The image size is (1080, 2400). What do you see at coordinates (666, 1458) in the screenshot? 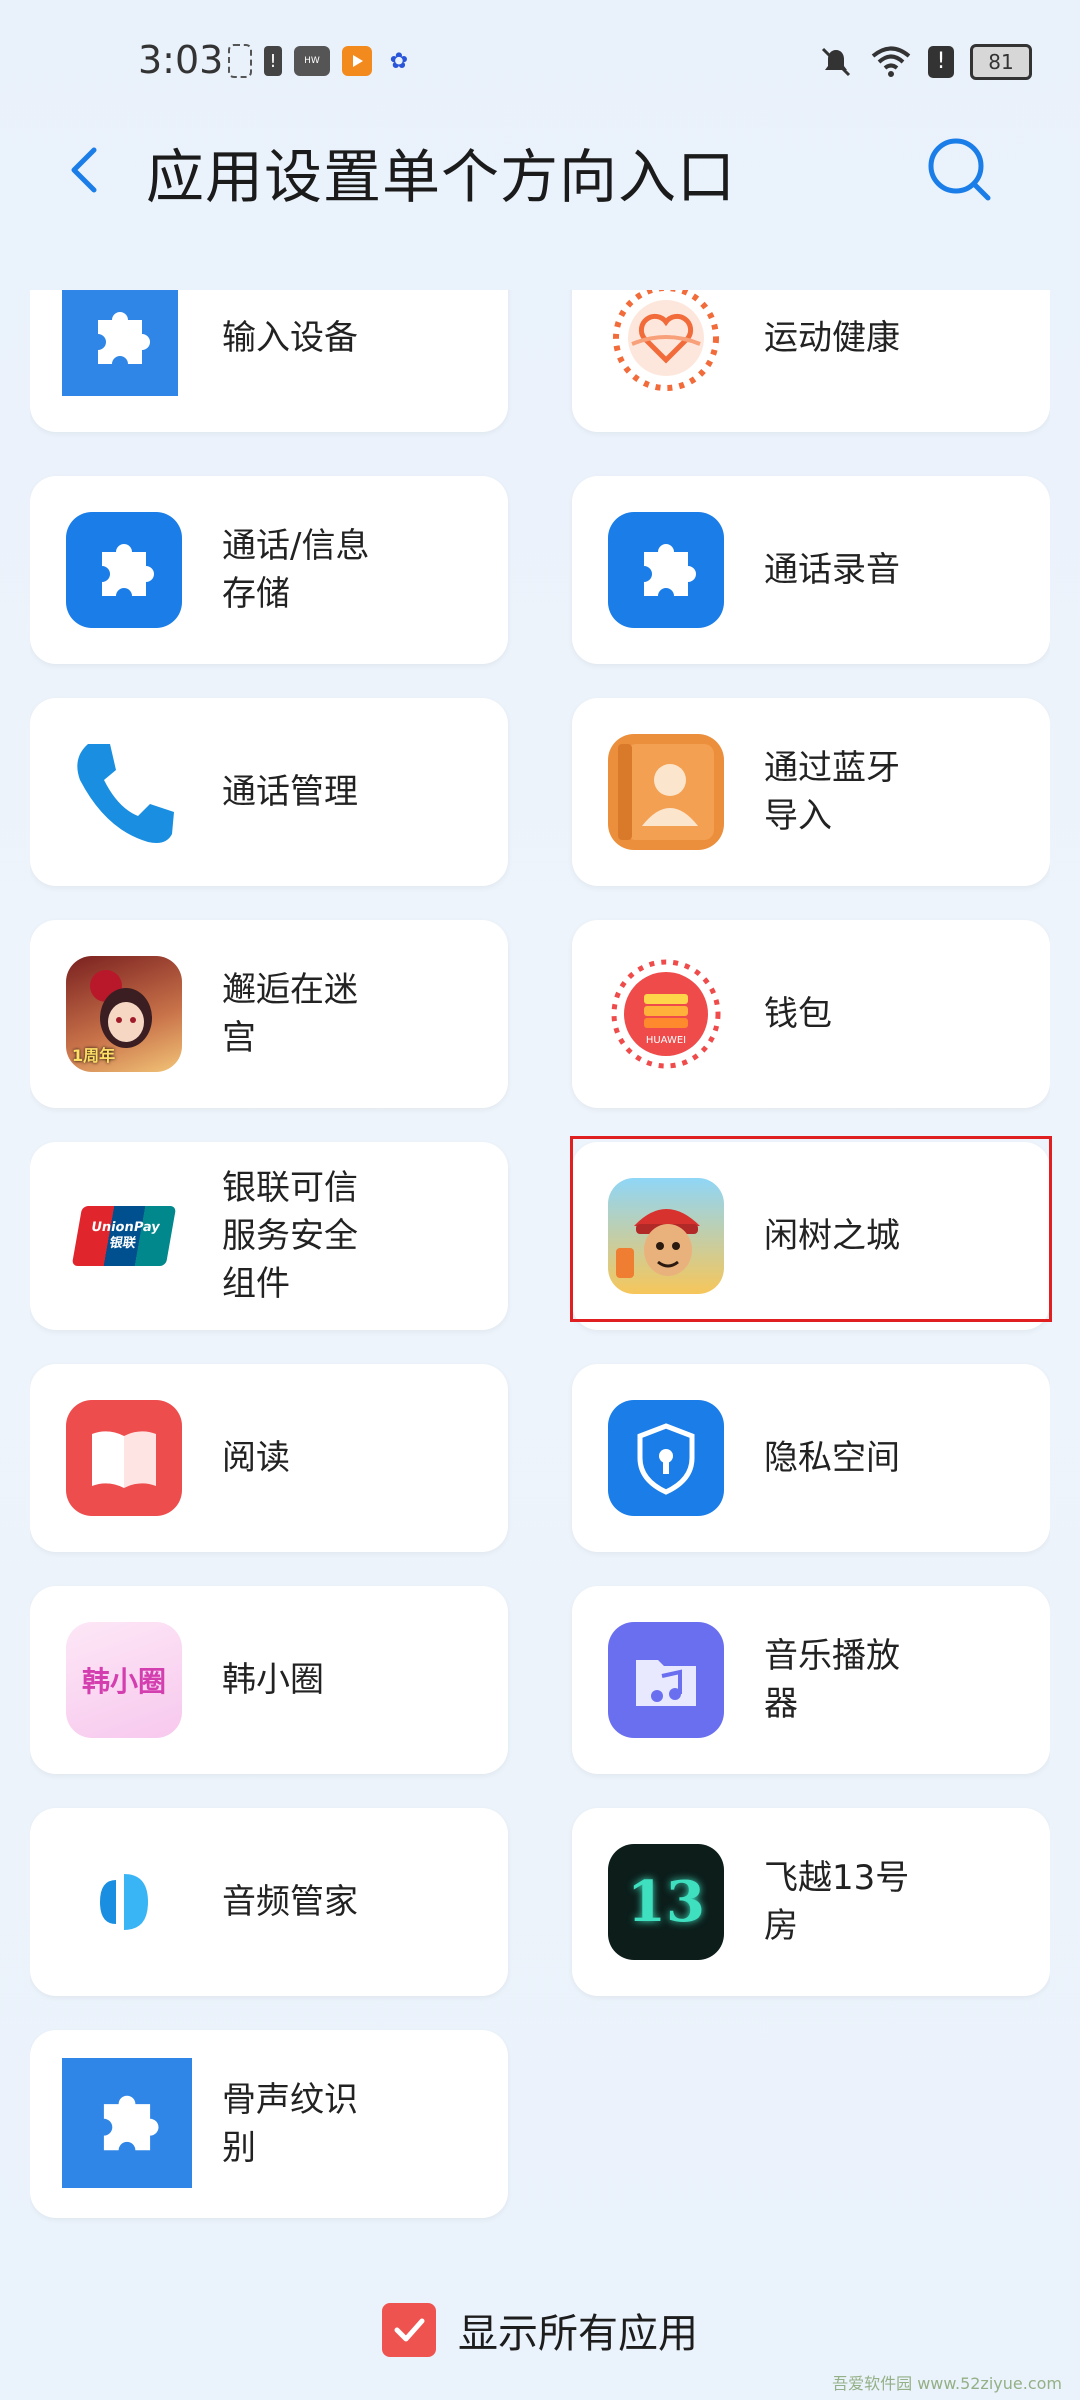
I see `privacy-shield-icon` at bounding box center [666, 1458].